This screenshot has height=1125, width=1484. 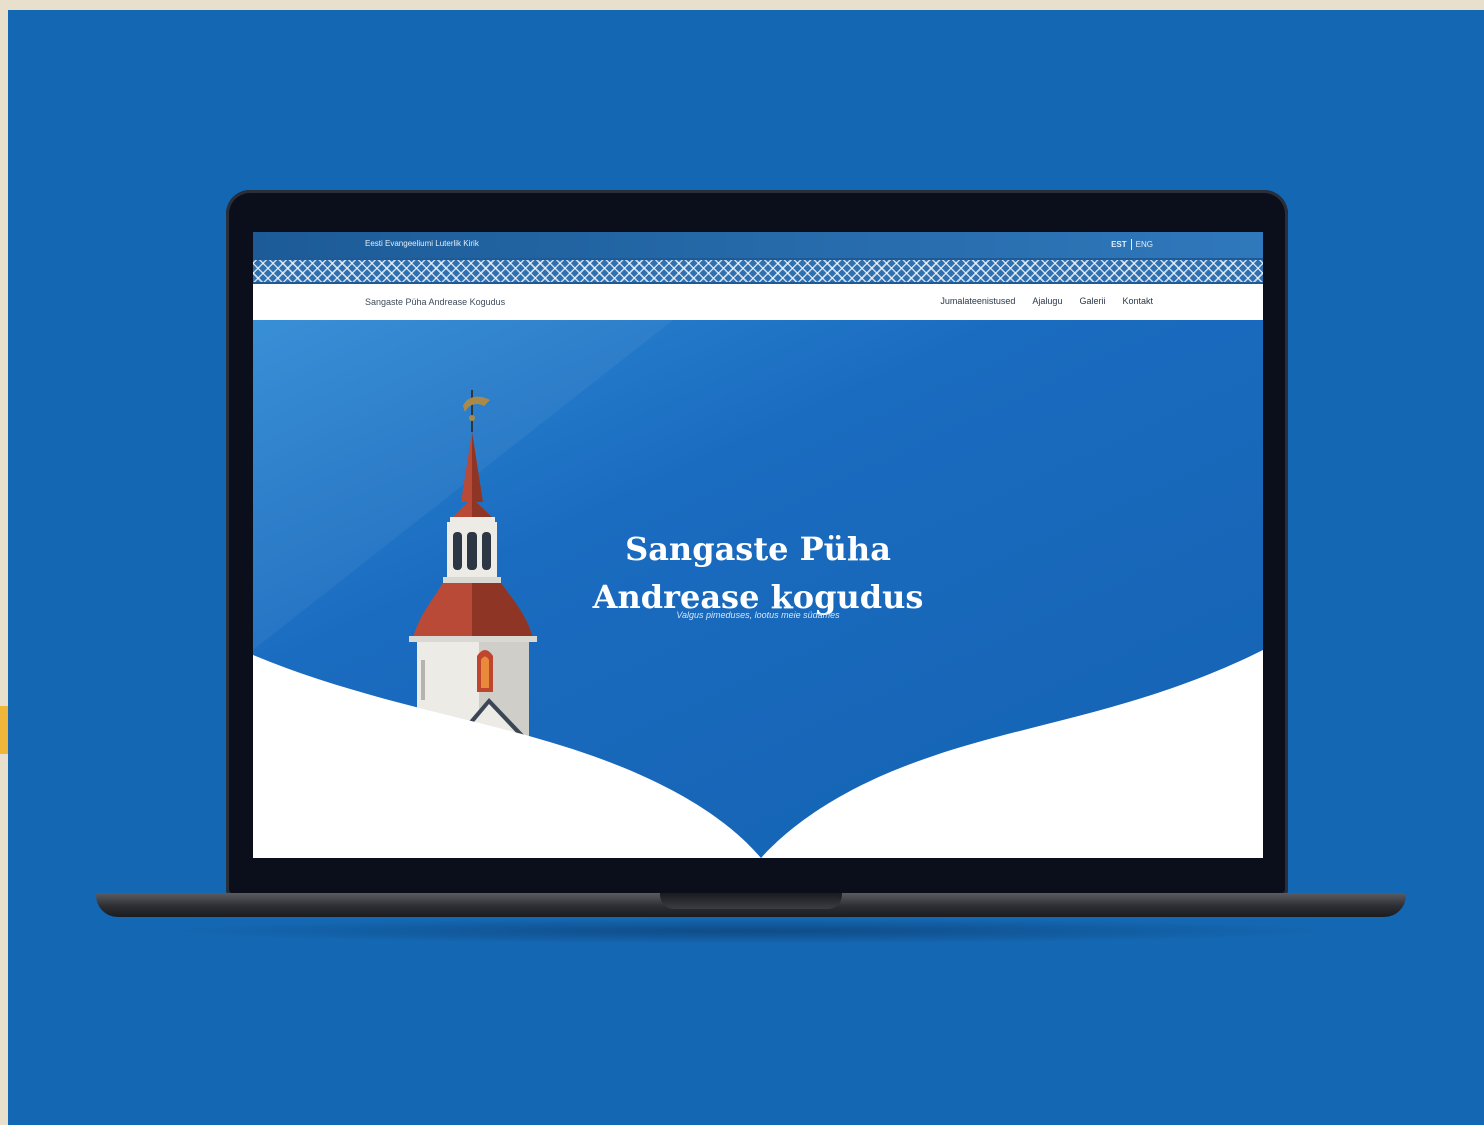 What do you see at coordinates (435, 302) in the screenshot?
I see `site-name-link: Sangaste Püha Andrease Kogudus` at bounding box center [435, 302].